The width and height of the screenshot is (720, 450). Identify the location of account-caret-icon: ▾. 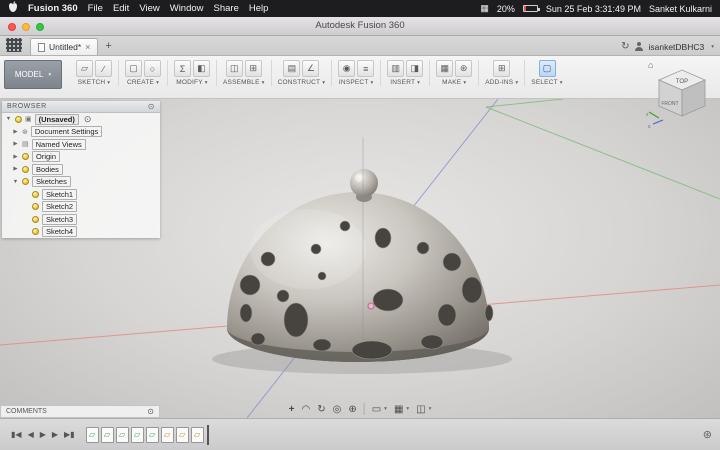
(712, 47).